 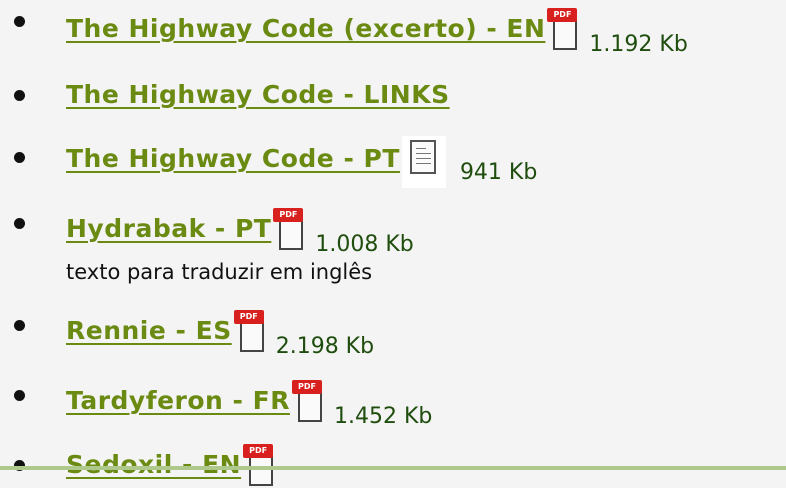 I want to click on document-icon, so click(x=423, y=162).